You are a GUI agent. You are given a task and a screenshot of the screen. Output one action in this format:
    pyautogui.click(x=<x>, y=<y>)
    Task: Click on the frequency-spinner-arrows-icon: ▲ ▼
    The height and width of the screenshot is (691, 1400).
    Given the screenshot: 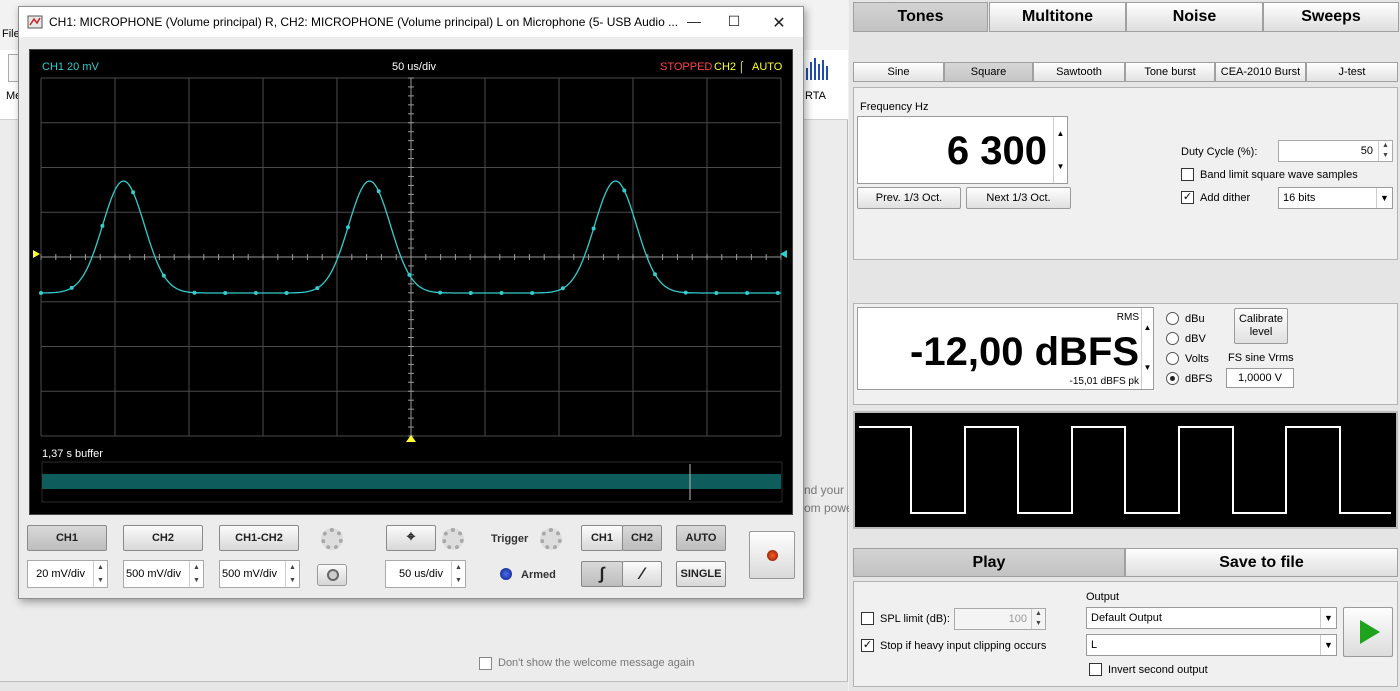 What is the action you would take?
    pyautogui.click(x=1060, y=150)
    